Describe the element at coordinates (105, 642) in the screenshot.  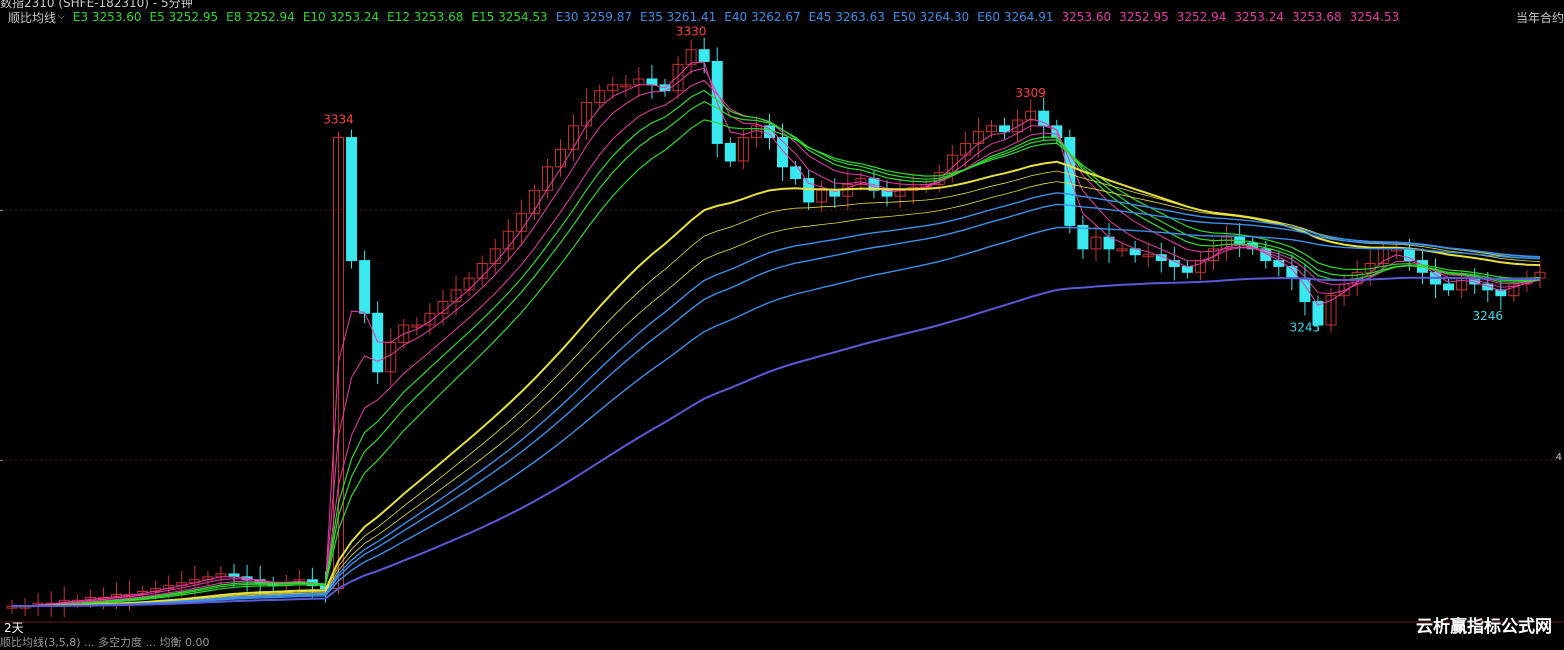
I see `sub-indicator-bar: 顺比均线(3,5,8) ... 多空力度 ... 均衡 0.00` at that location.